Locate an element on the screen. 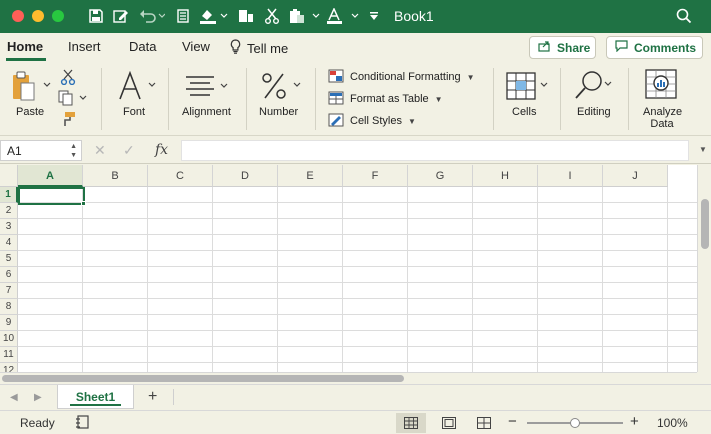 The width and height of the screenshot is (711, 434). column-header: C is located at coordinates (180, 176).